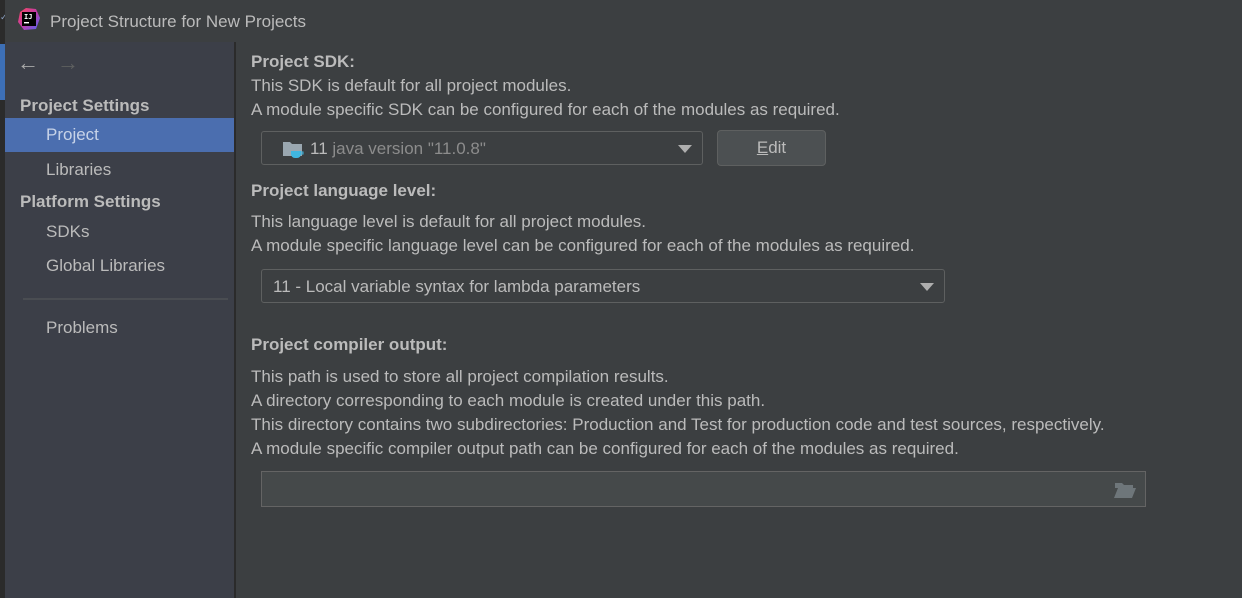  What do you see at coordinates (703, 489) in the screenshot?
I see `compiler-output-path-field` at bounding box center [703, 489].